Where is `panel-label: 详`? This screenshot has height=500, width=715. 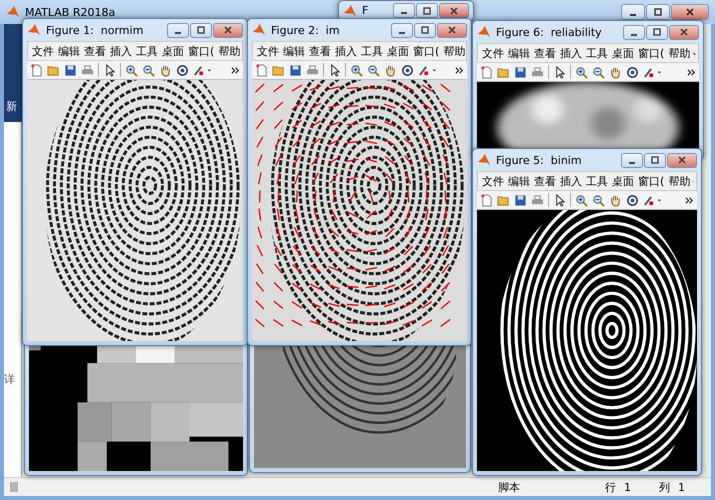 panel-label: 详 is located at coordinates (9, 379).